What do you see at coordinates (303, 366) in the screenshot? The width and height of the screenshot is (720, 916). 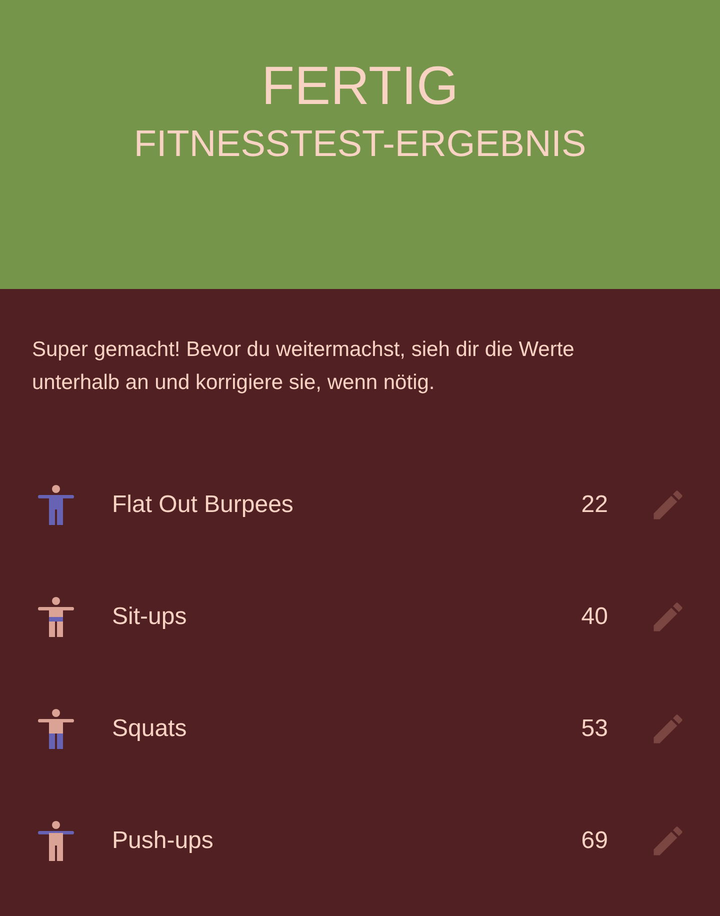 I see `intro-text: Super gemacht! Bevor du weitermachst, sieh dir die Werte unterhalb an und korrigiere sie, wenn nötig.` at bounding box center [303, 366].